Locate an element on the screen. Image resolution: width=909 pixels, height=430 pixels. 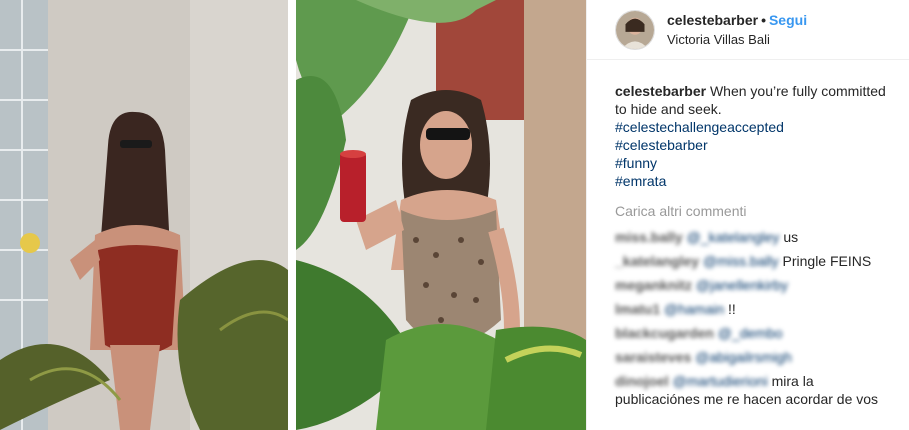
comment-text: us is located at coordinates (791, 237).